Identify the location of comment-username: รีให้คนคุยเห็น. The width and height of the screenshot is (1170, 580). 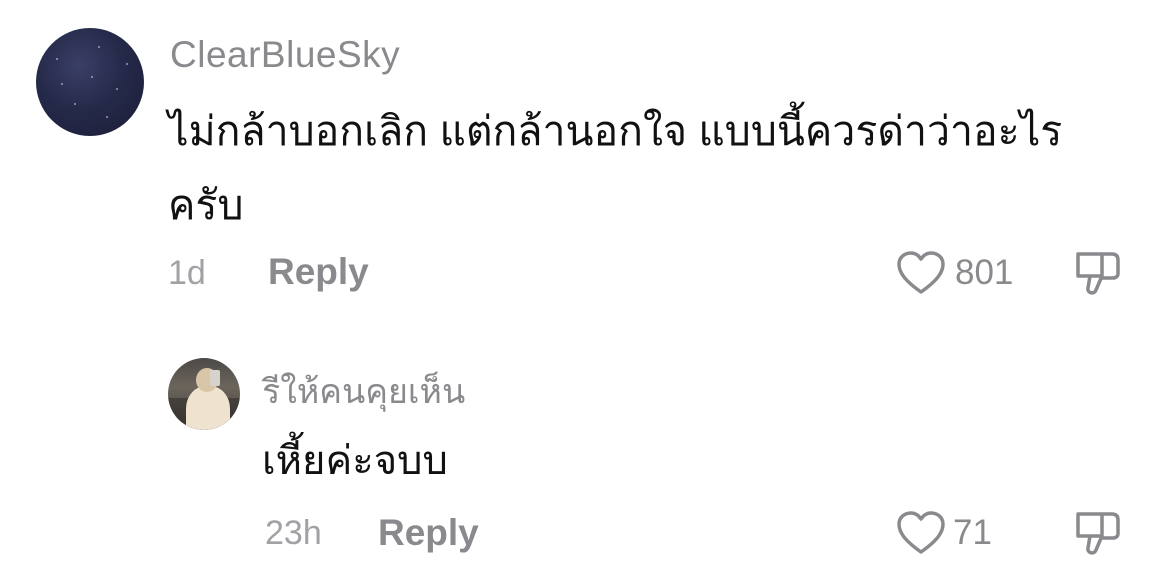
(363, 391).